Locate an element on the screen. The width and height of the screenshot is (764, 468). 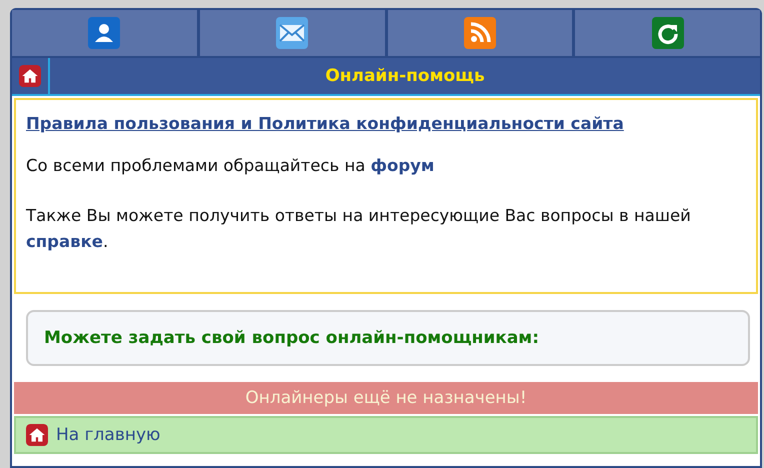
rules-link: Правила пользования и Политика конфиденциальности сайта is located at coordinates (325, 123).